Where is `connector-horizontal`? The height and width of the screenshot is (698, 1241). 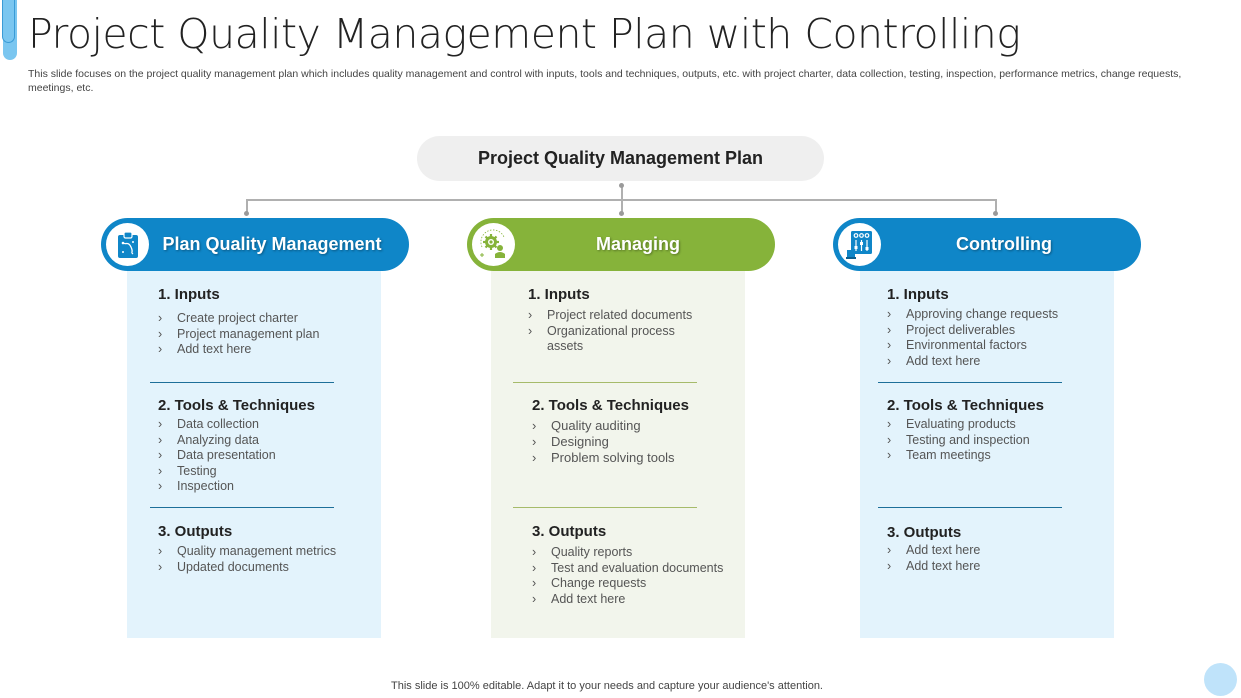 connector-horizontal is located at coordinates (621, 200).